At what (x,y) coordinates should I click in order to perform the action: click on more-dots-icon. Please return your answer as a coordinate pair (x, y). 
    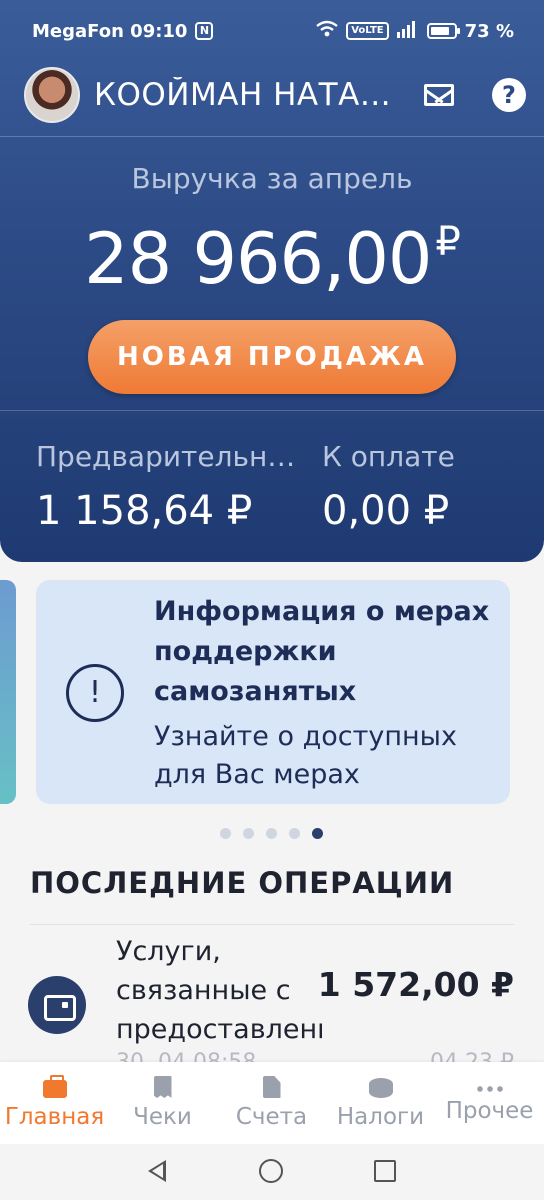
    Looking at the image, I should click on (489, 1089).